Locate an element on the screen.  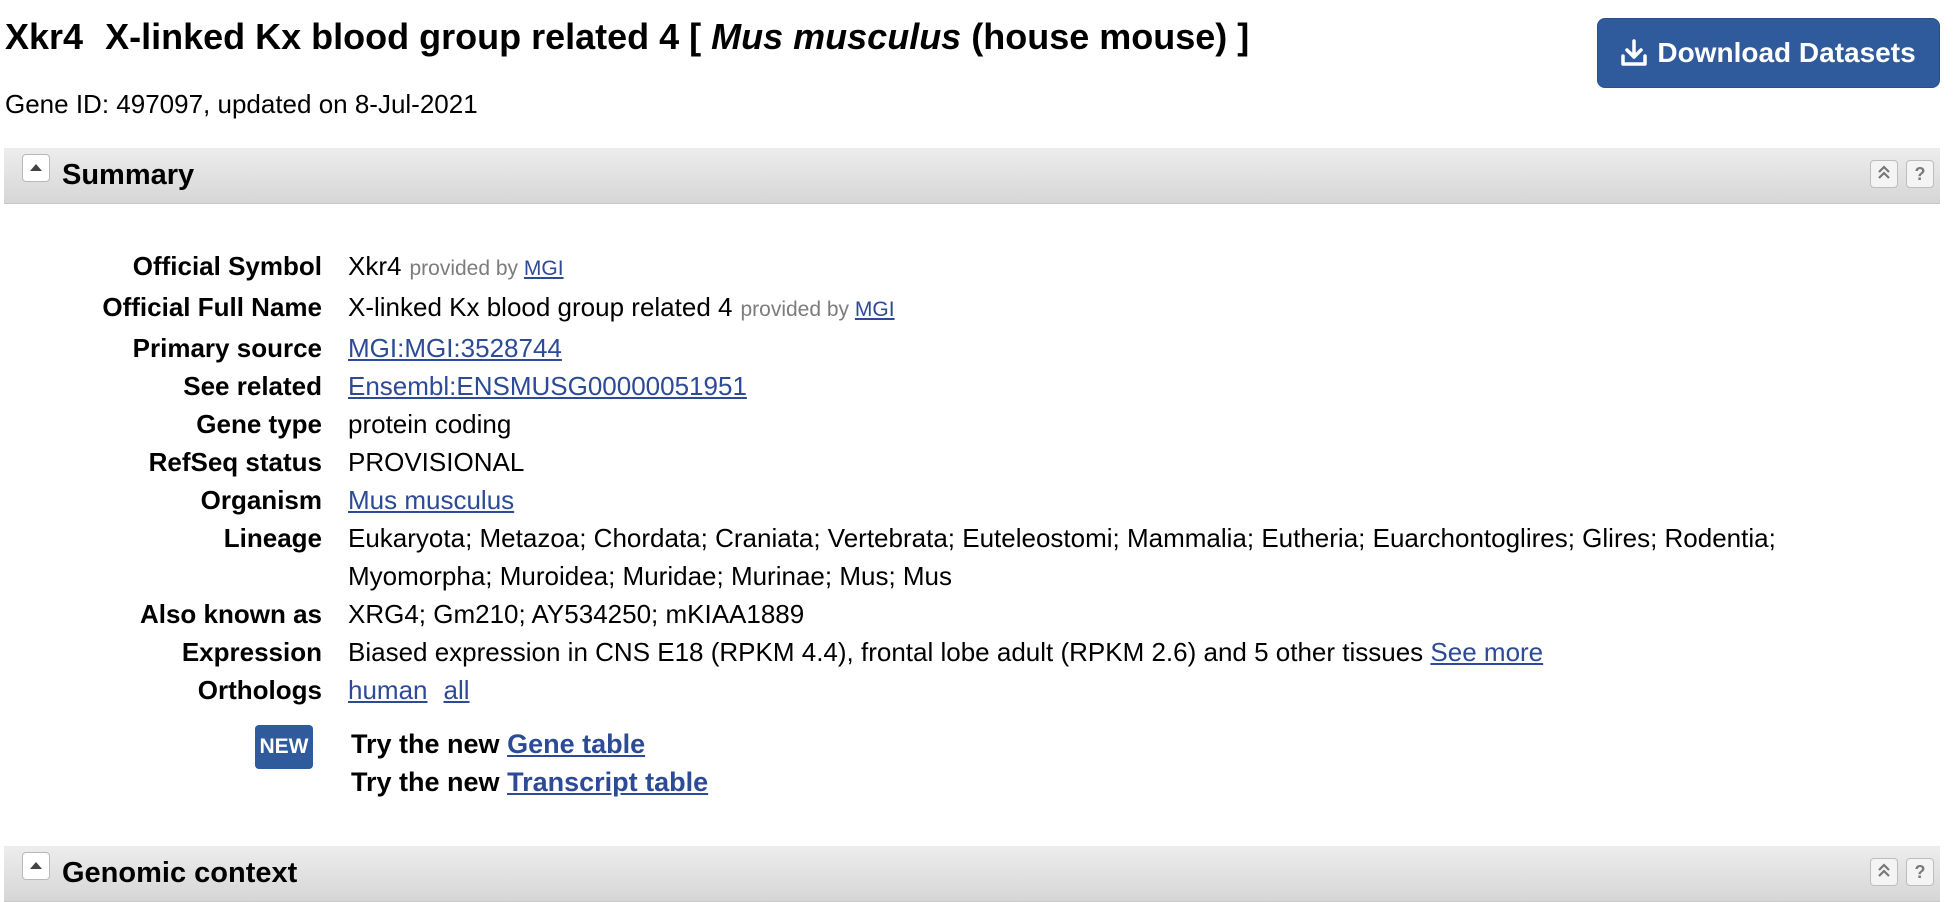
summary-row-official-symbol: Official Symbol Xkr4 provided by MGI is located at coordinates (909, 267).